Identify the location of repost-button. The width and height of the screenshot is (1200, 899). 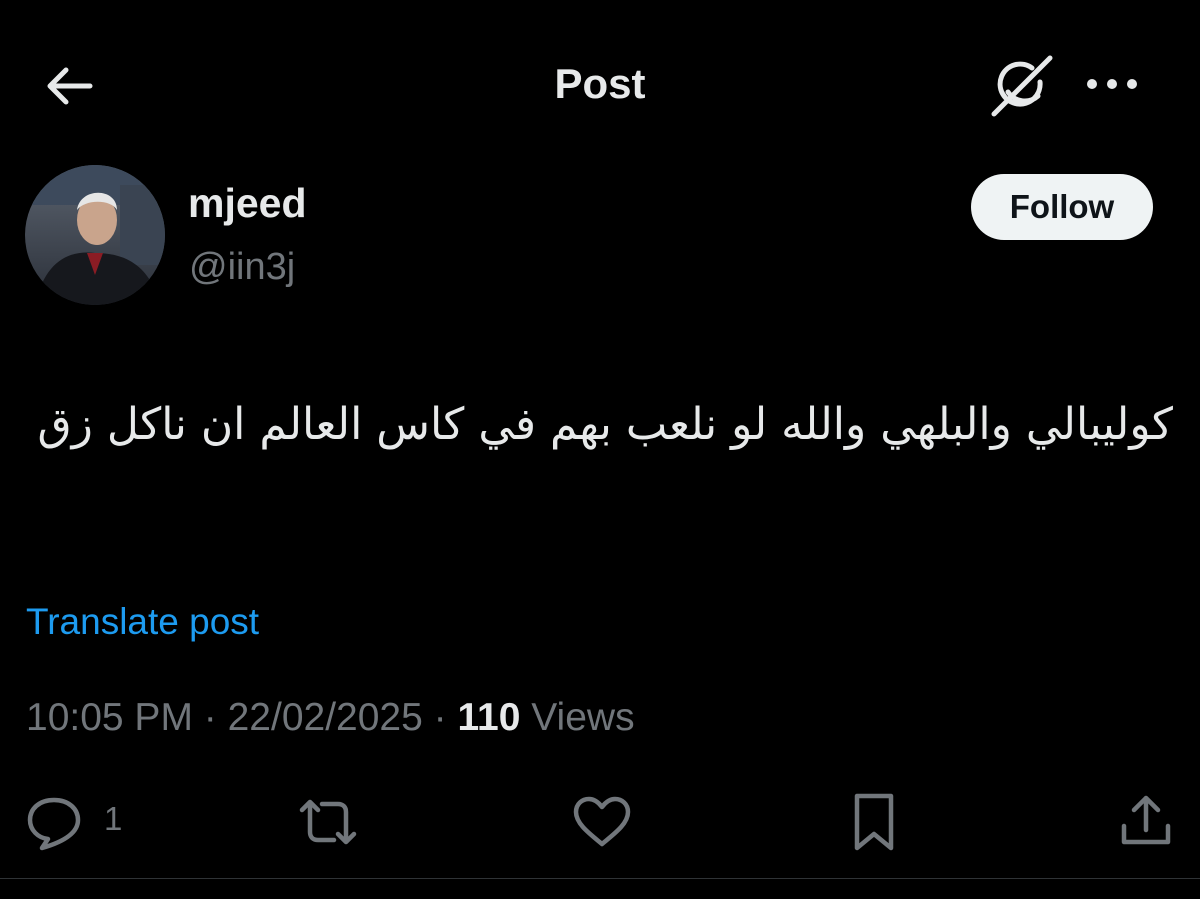
(328, 822).